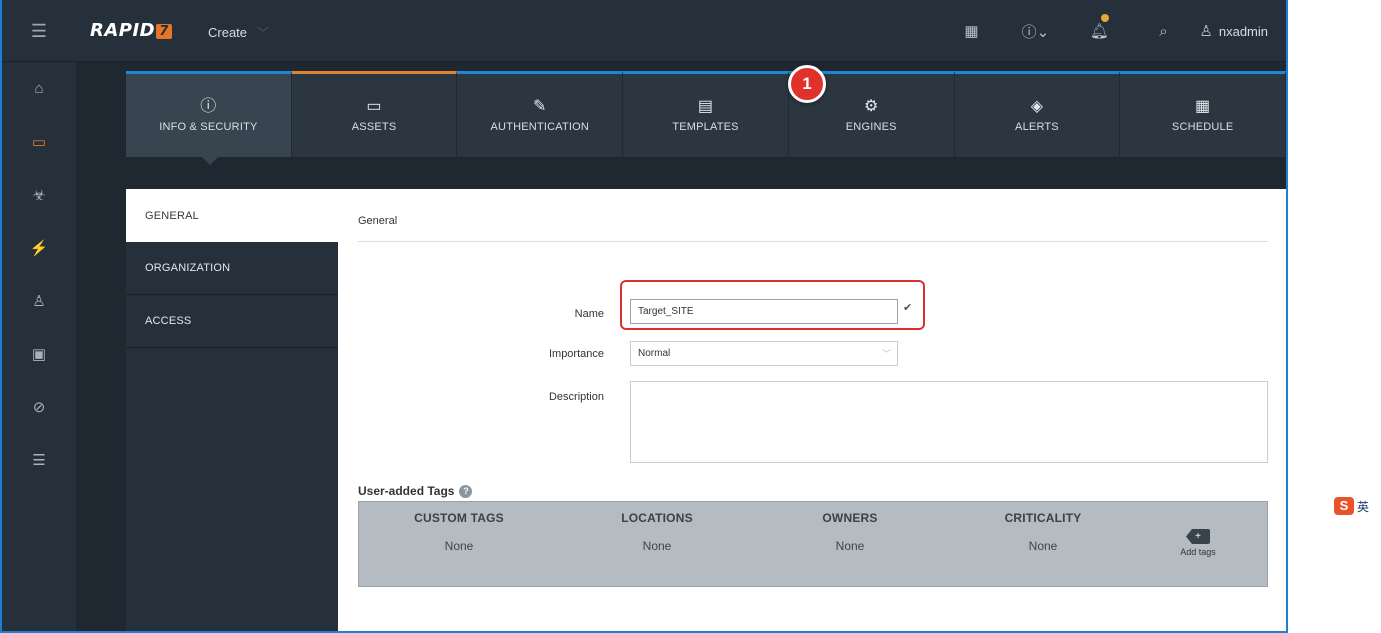 The image size is (1381, 633). Describe the element at coordinates (654, 353) in the screenshot. I see `importance-value: Normal` at that location.